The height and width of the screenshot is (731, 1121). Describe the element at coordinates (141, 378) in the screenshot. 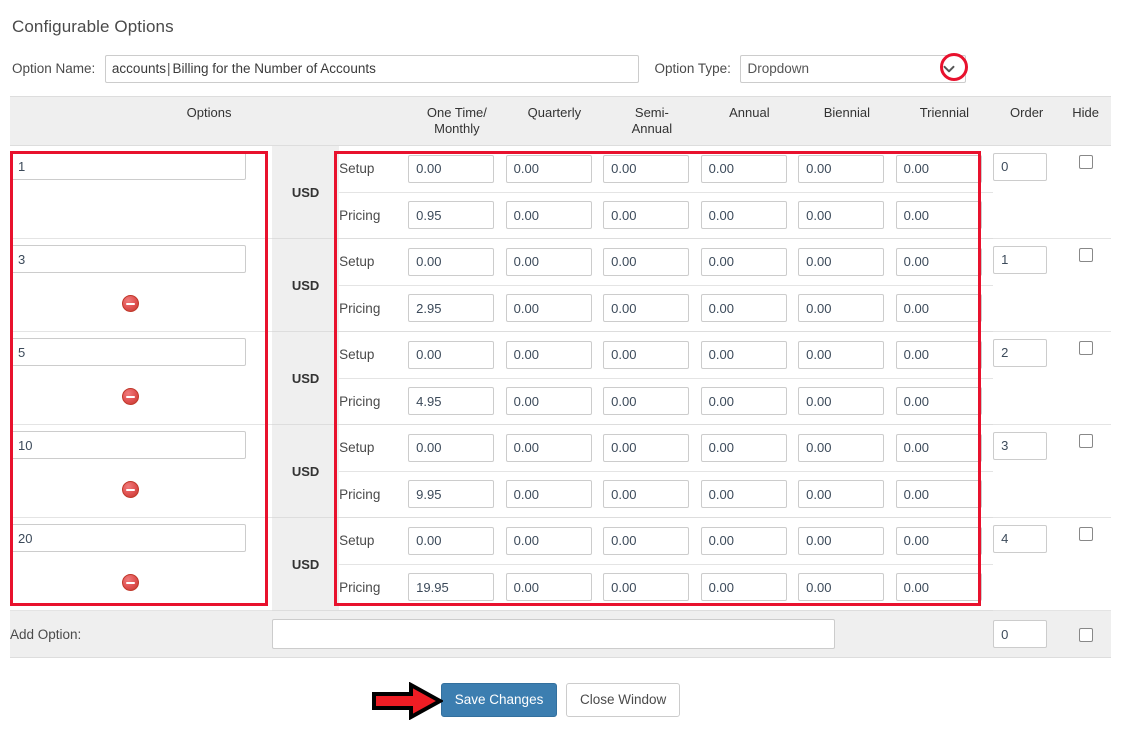

I see `option-cell` at that location.